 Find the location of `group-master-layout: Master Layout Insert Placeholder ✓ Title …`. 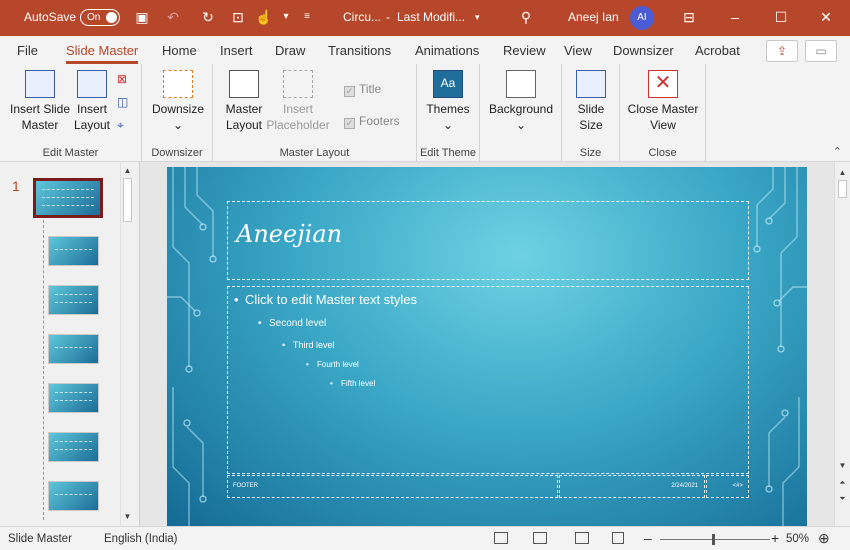

group-master-layout: Master Layout Insert Placeholder ✓ Title … is located at coordinates (315, 113).